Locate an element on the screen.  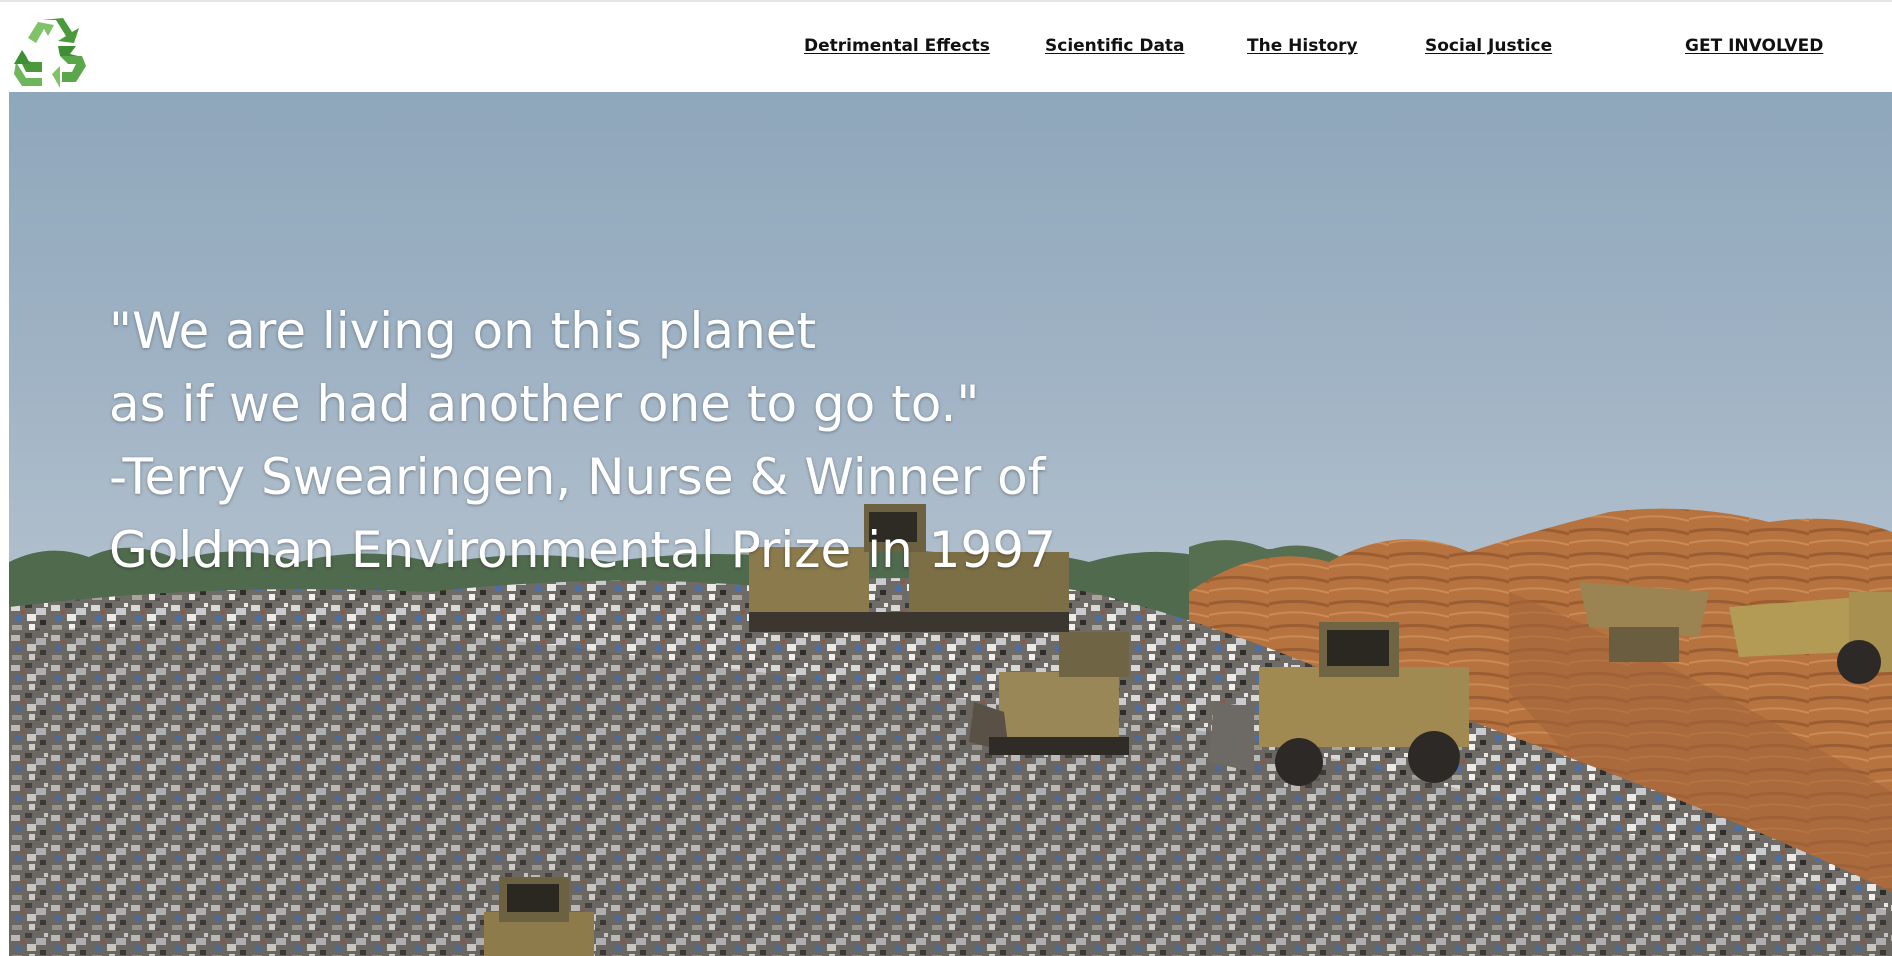
quote-attribution: -Terry Swearingen, Nurse & Winner of is located at coordinates (577, 477).